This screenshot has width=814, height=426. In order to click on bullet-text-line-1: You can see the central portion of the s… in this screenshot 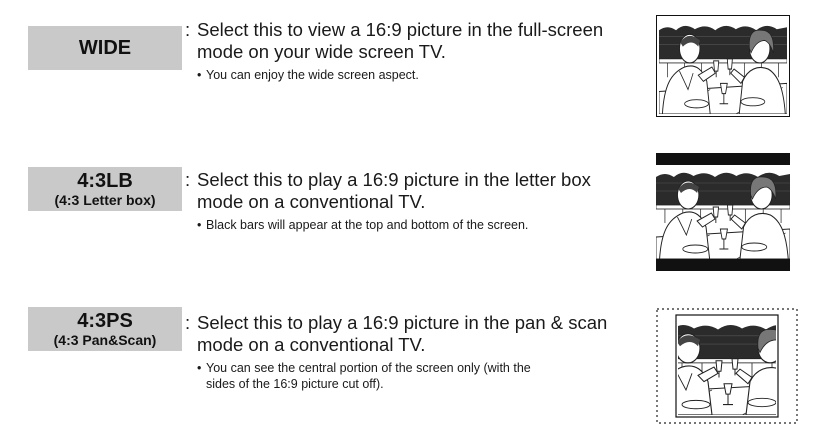, I will do `click(368, 368)`.